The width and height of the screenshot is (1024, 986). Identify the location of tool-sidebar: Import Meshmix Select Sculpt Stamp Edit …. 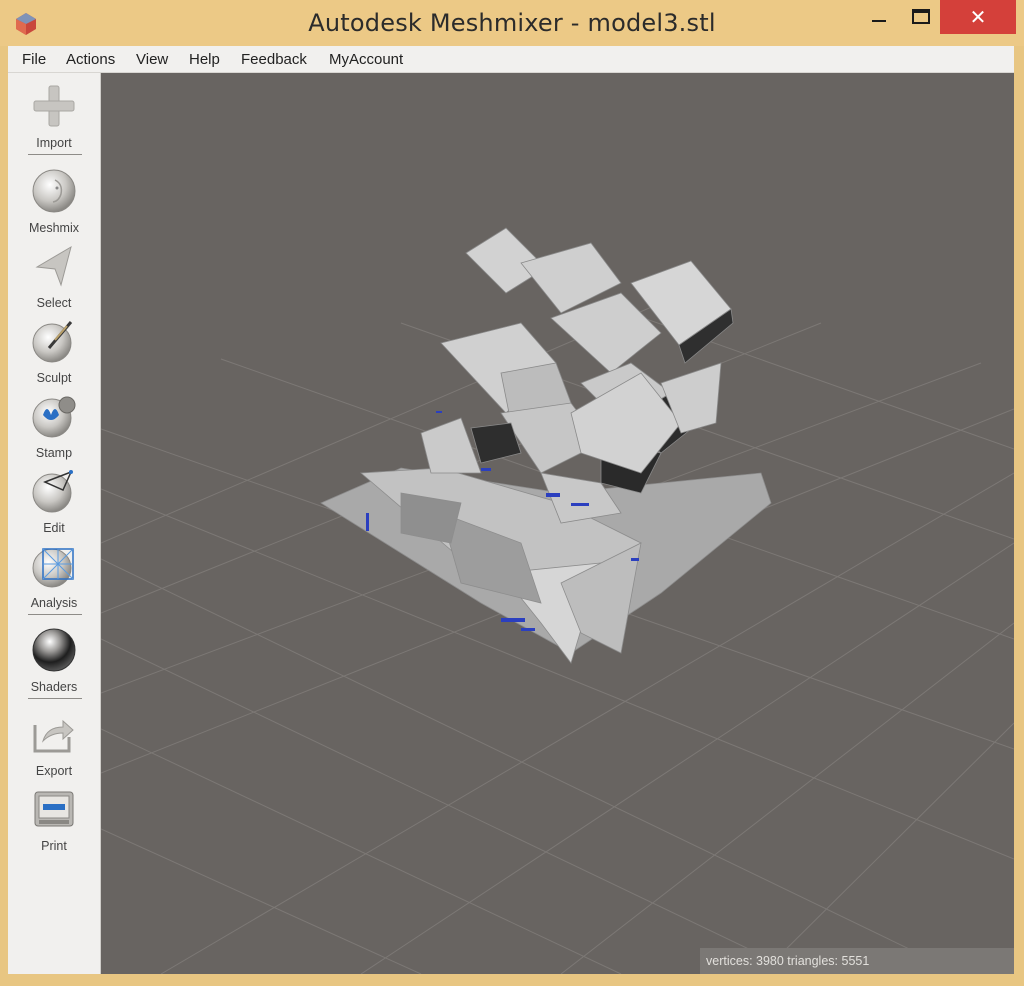
(54, 523).